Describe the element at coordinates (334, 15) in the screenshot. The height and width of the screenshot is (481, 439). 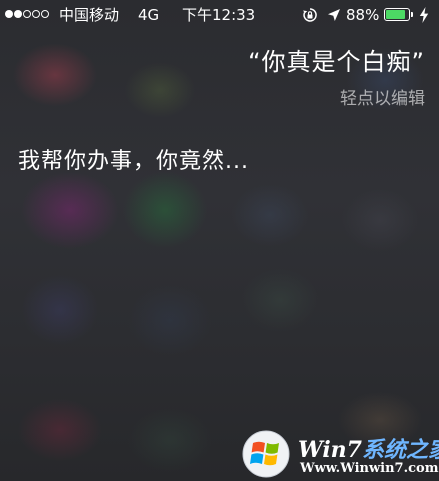
I see `location-arrow-icon` at that location.